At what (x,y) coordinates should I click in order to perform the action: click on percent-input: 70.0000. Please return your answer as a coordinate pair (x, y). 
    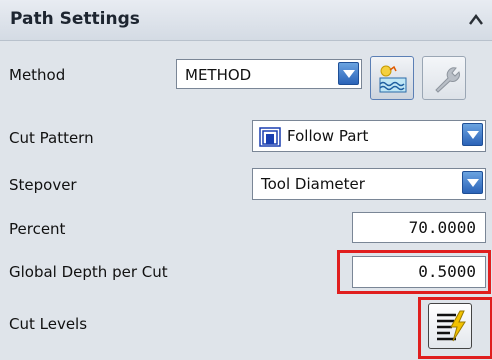
    Looking at the image, I should click on (419, 227).